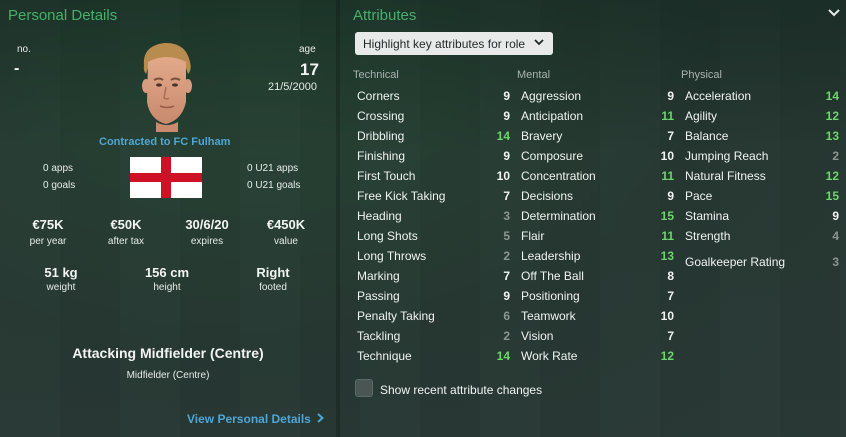  What do you see at coordinates (48, 241) in the screenshot?
I see `wage-label: per year` at bounding box center [48, 241].